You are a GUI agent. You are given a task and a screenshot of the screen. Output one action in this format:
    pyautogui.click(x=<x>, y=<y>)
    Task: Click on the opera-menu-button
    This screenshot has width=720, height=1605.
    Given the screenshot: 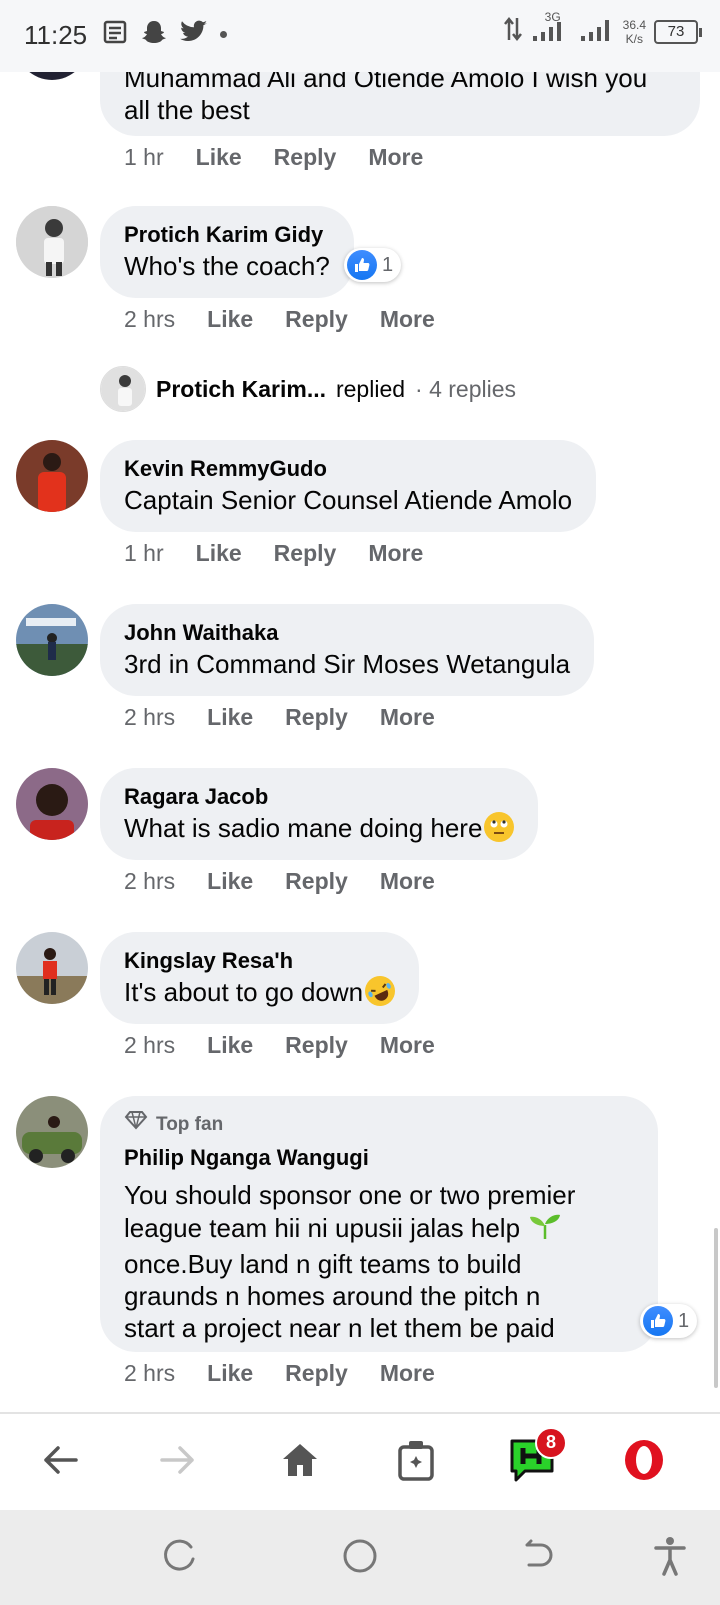 What is the action you would take?
    pyautogui.click(x=644, y=1462)
    